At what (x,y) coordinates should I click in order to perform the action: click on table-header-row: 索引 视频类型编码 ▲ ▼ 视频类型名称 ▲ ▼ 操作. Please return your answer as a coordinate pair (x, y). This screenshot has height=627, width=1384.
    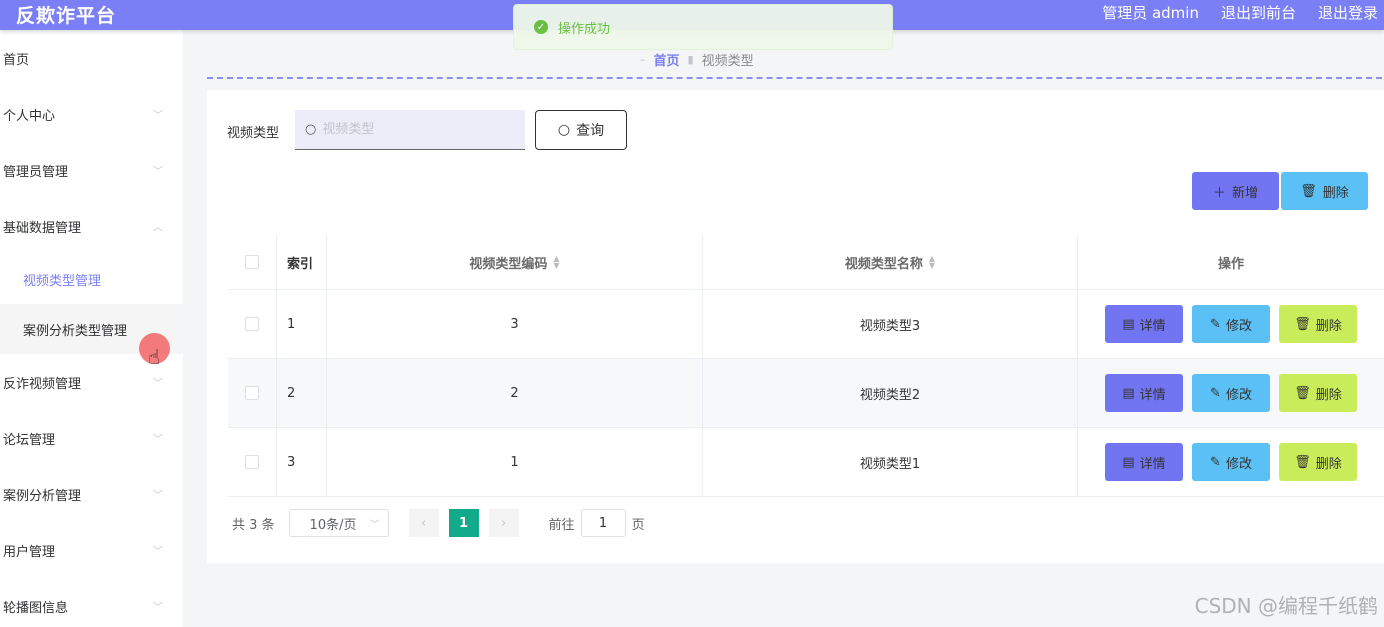
    Looking at the image, I should click on (806, 262).